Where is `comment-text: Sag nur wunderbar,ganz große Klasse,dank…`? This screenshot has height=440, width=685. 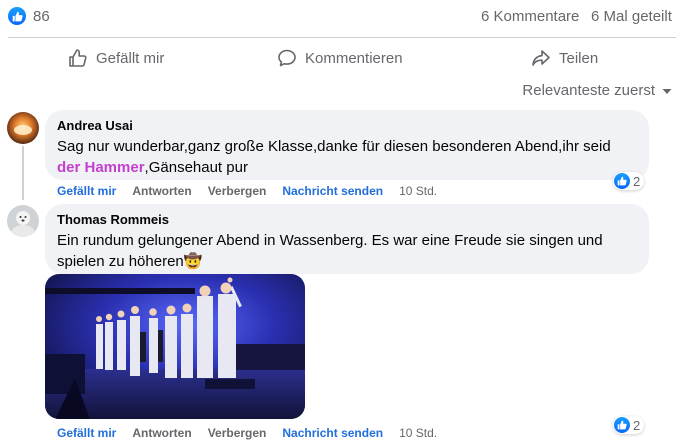
comment-text: Sag nur wunderbar,ganz große Klasse,dank… is located at coordinates (347, 157).